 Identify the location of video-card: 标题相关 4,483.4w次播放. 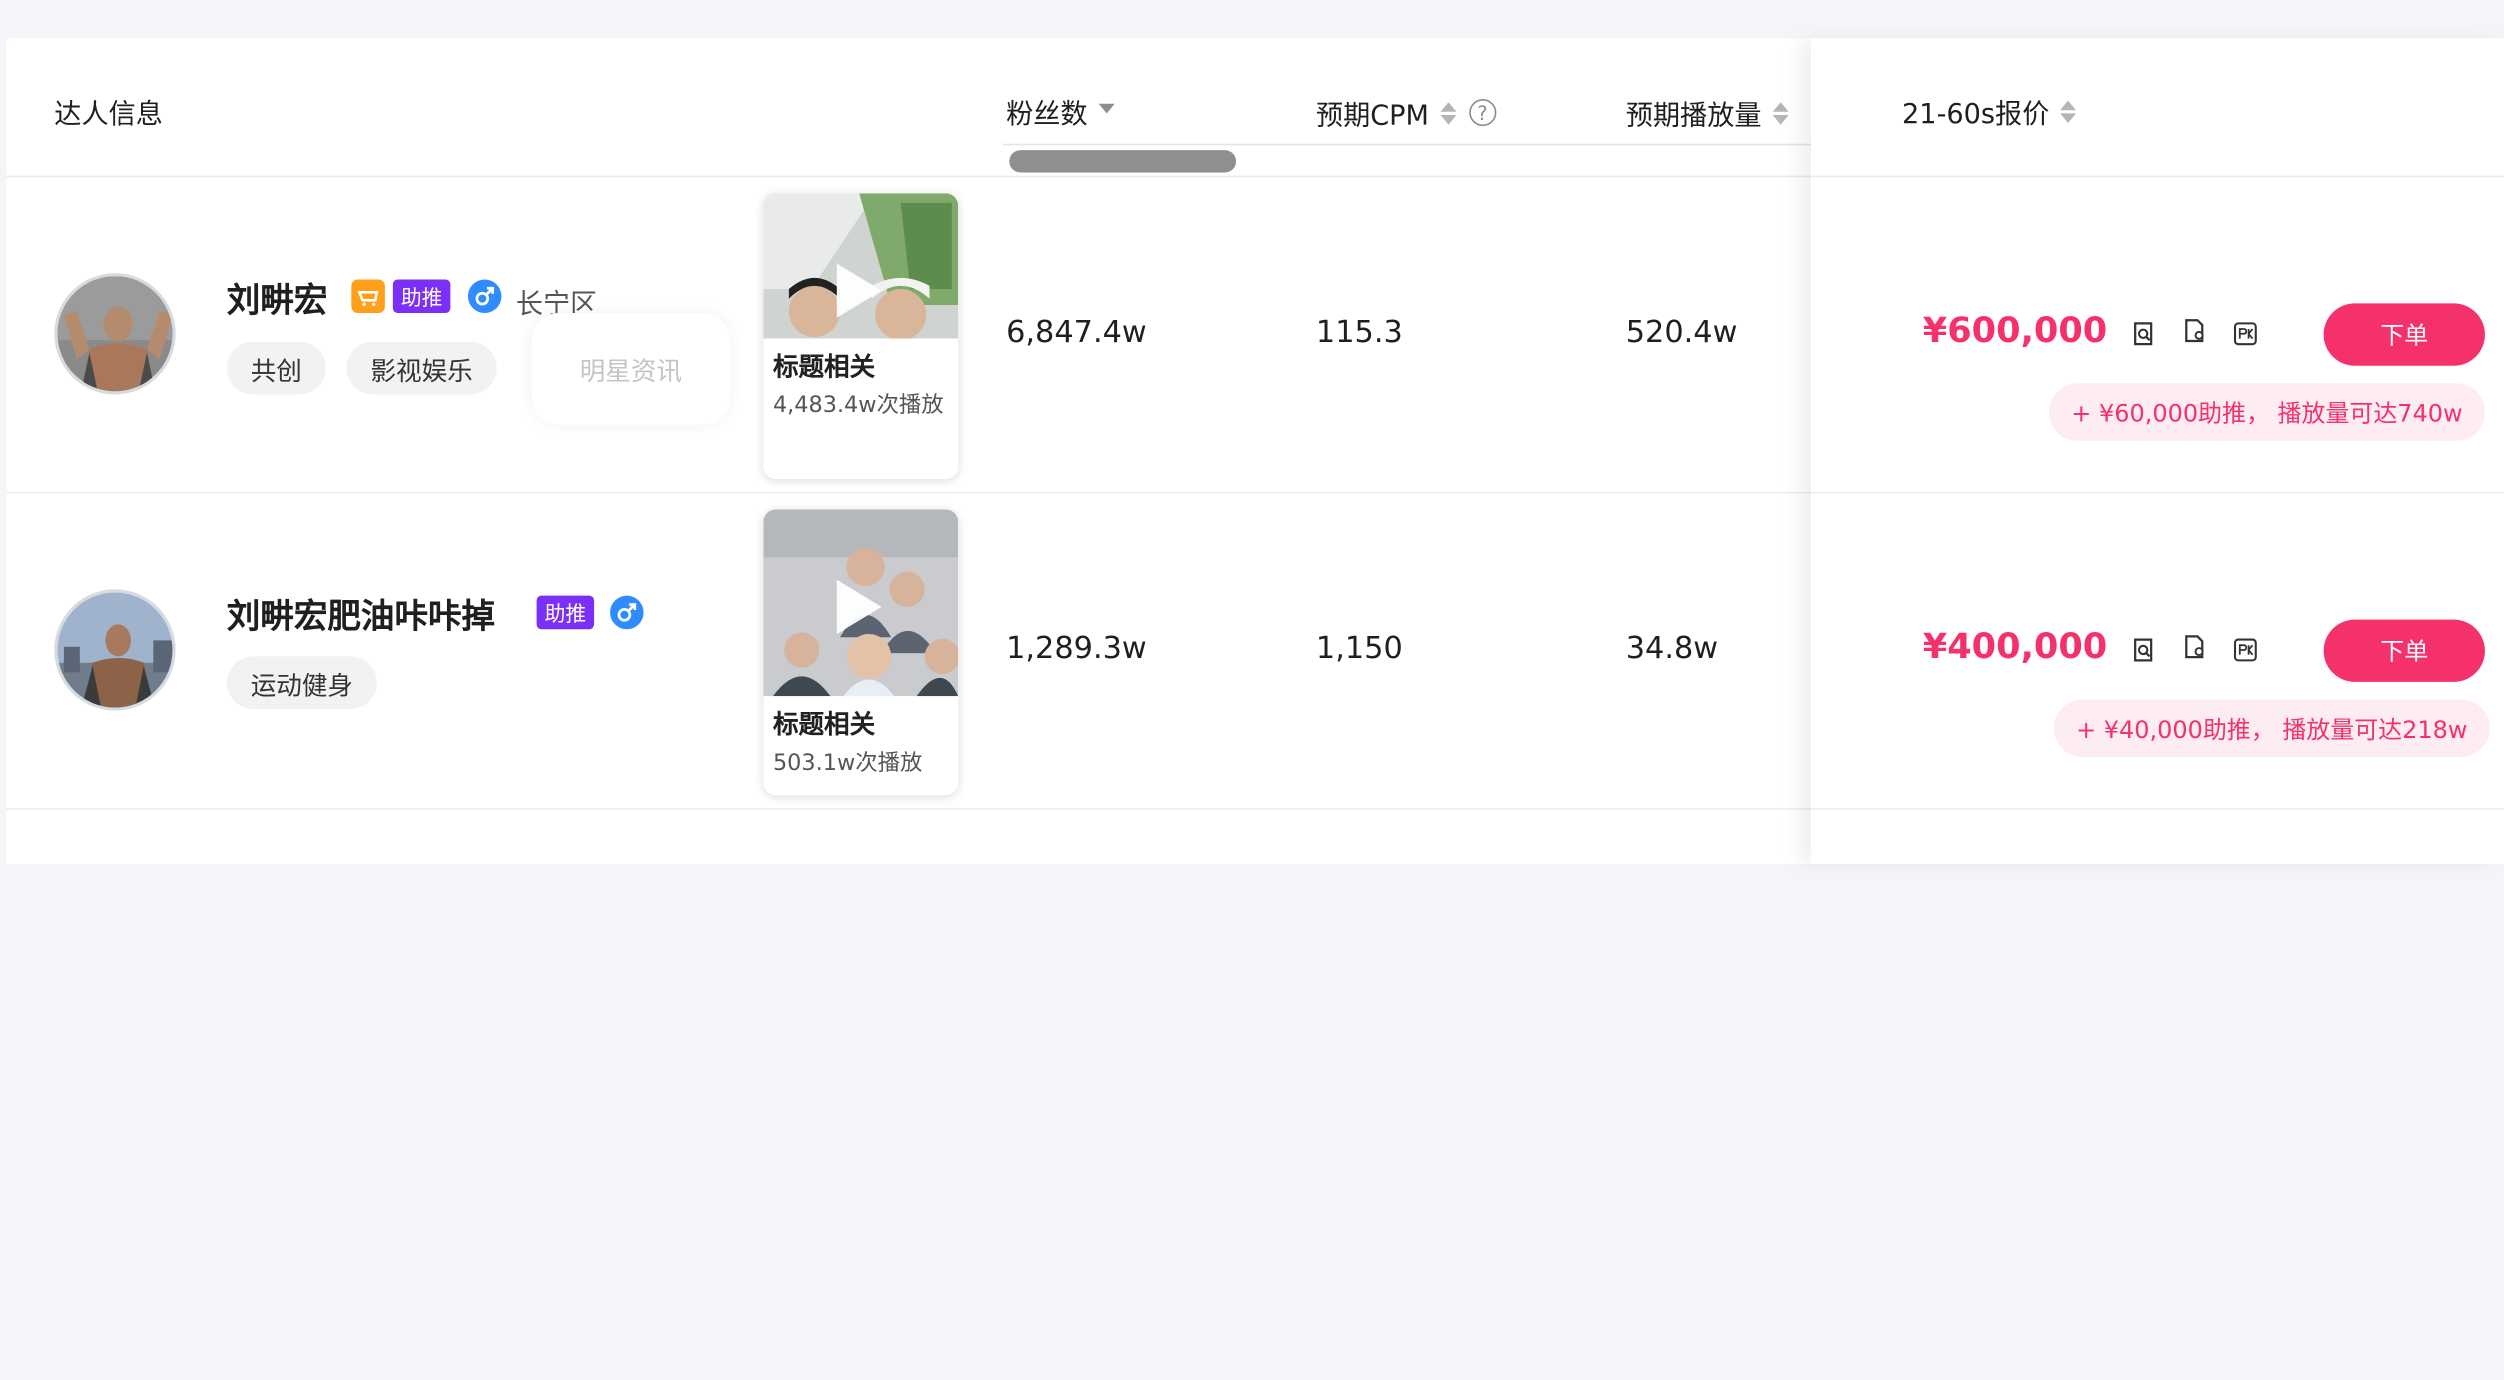
(861, 336).